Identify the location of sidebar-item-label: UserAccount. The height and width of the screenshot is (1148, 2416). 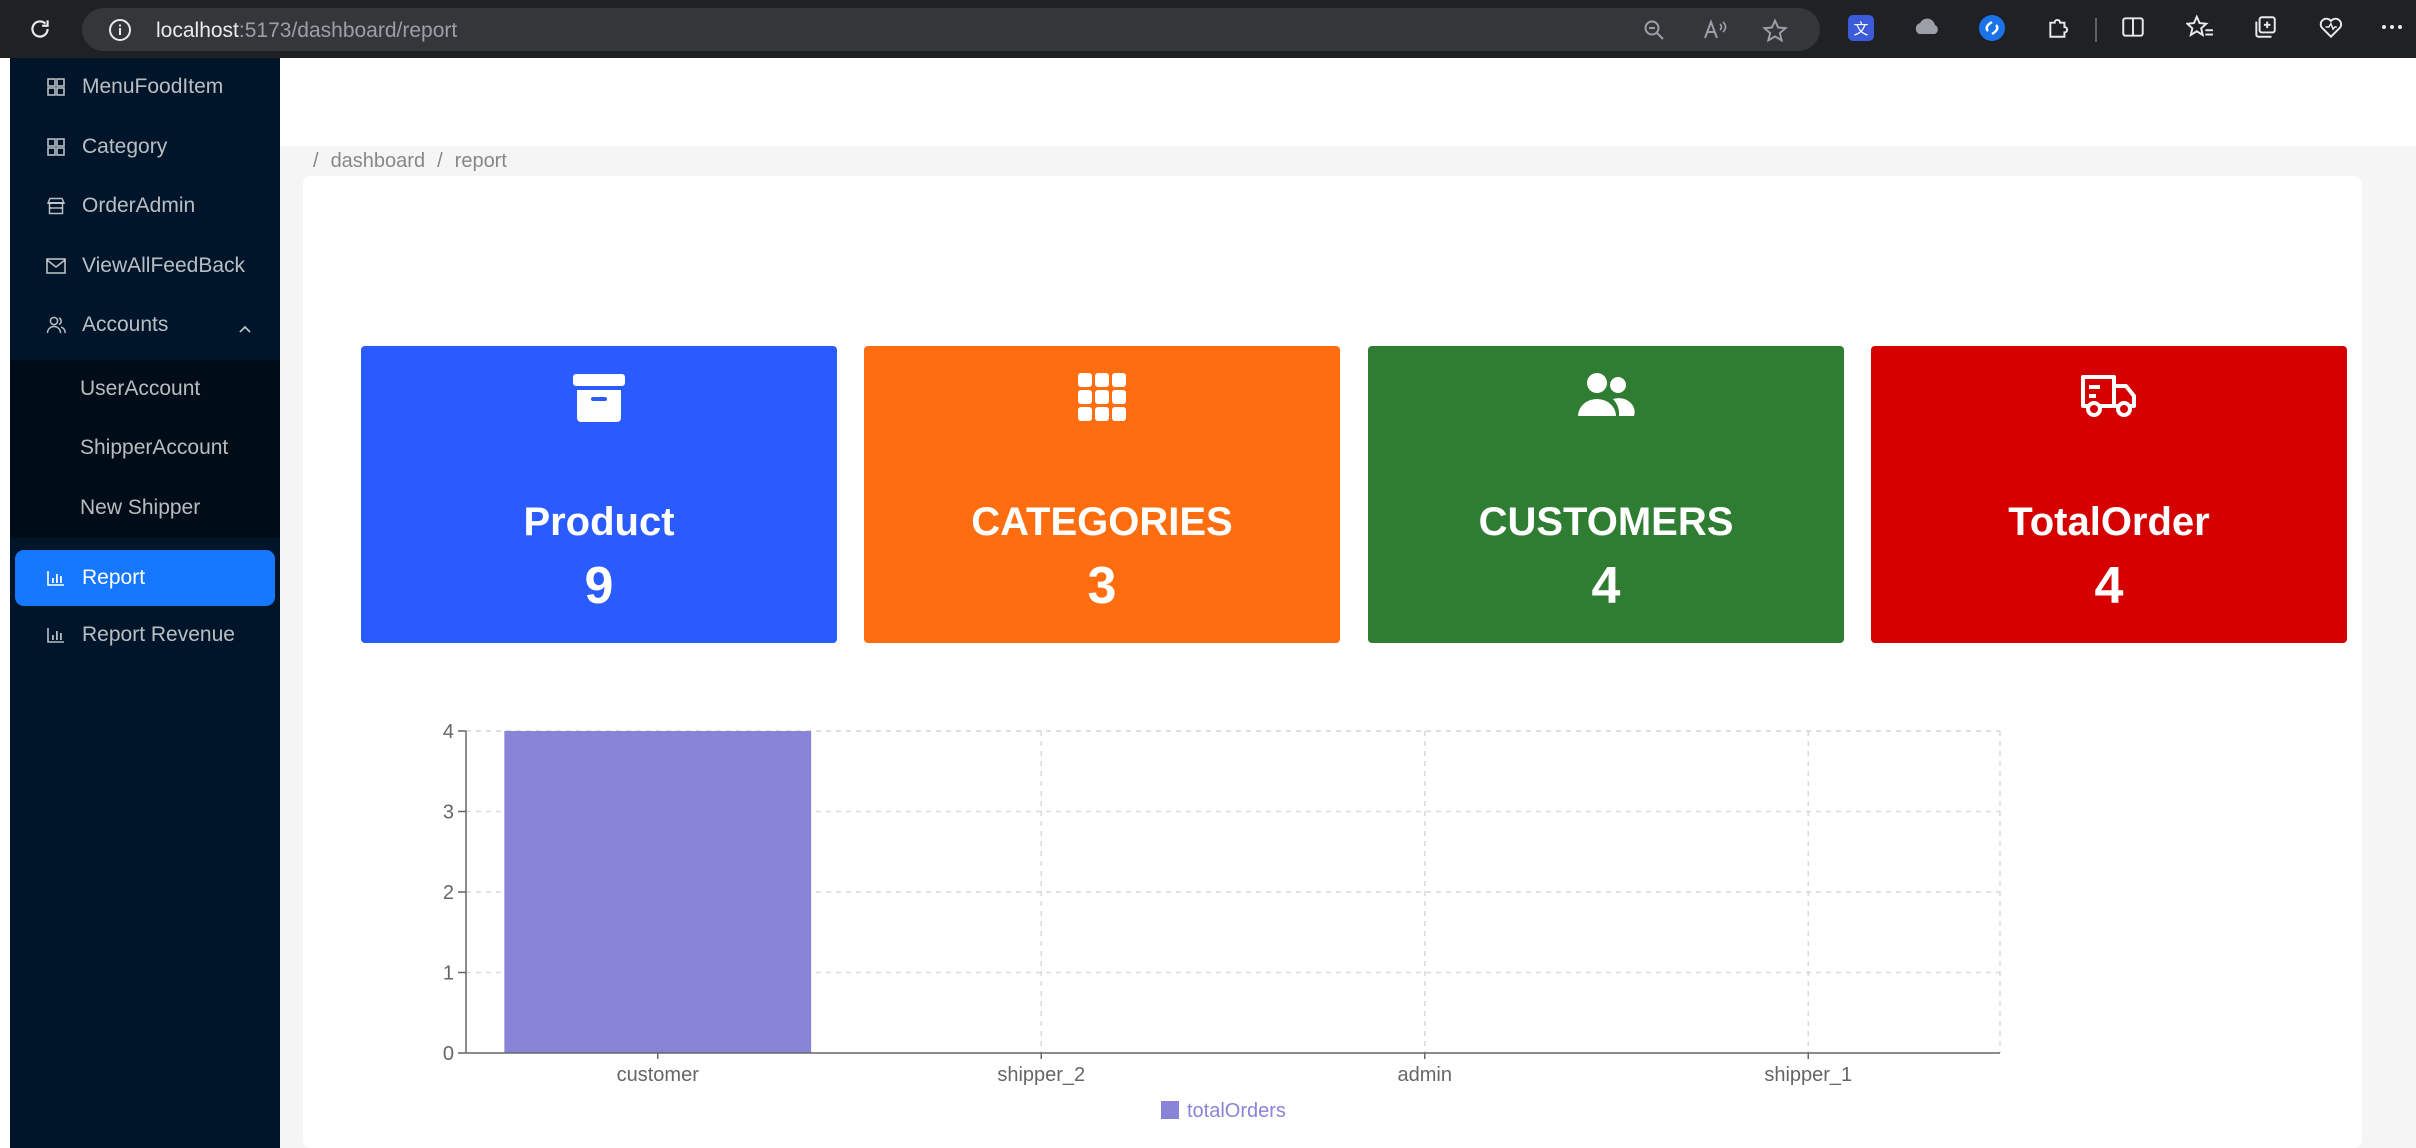
(140, 388).